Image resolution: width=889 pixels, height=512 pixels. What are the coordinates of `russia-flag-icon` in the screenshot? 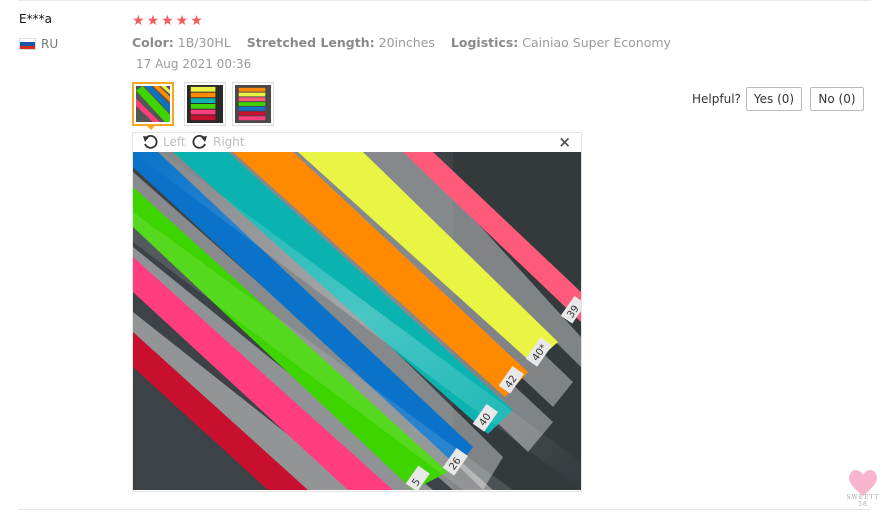 It's located at (27, 44).